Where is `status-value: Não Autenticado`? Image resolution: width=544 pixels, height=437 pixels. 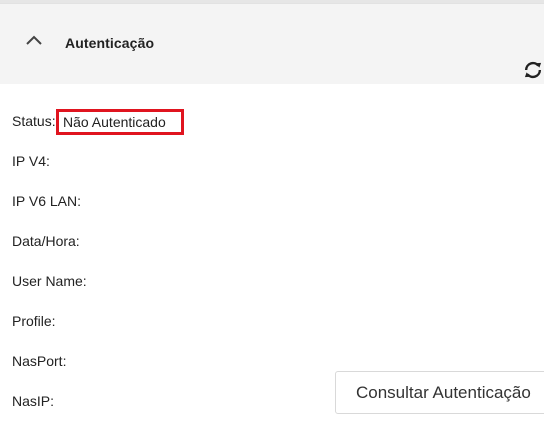
status-value: Não Autenticado is located at coordinates (120, 122).